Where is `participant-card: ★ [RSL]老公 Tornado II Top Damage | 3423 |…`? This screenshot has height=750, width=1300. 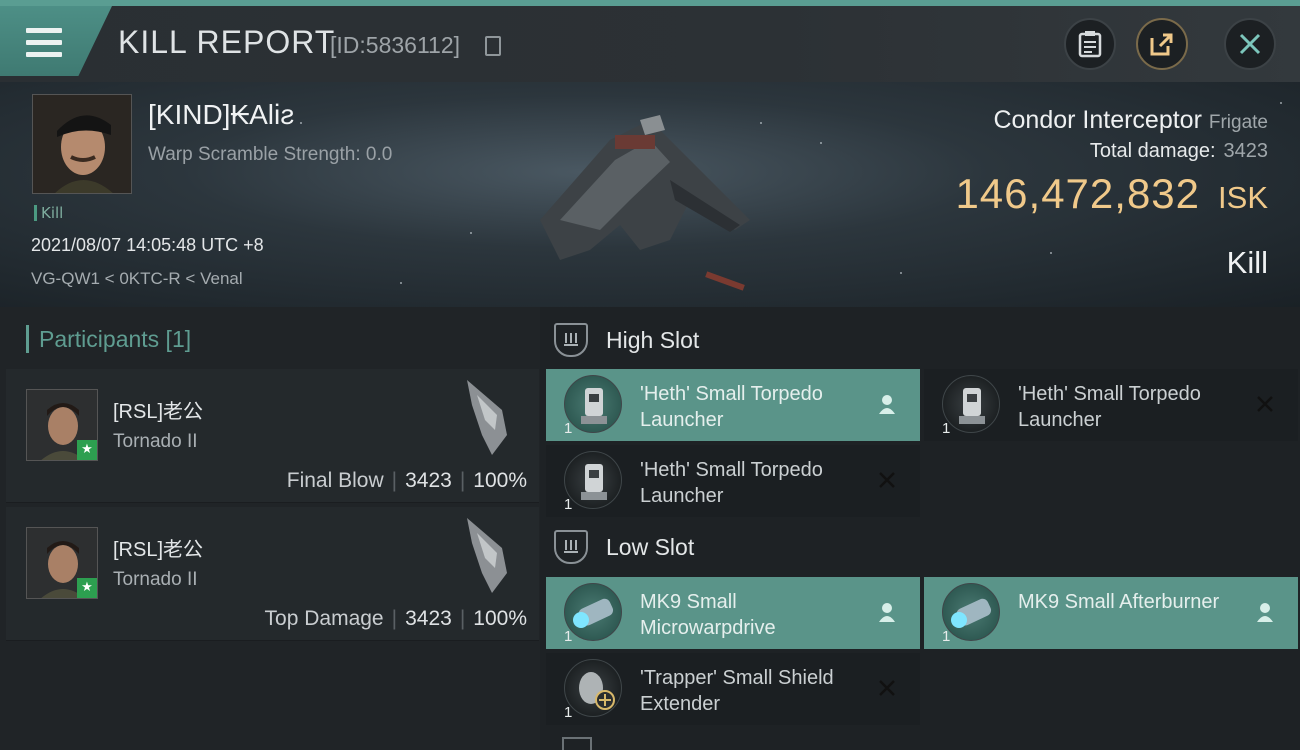 participant-card: ★ [RSL]老公 Tornado II Top Damage | 3423 |… is located at coordinates (272, 574).